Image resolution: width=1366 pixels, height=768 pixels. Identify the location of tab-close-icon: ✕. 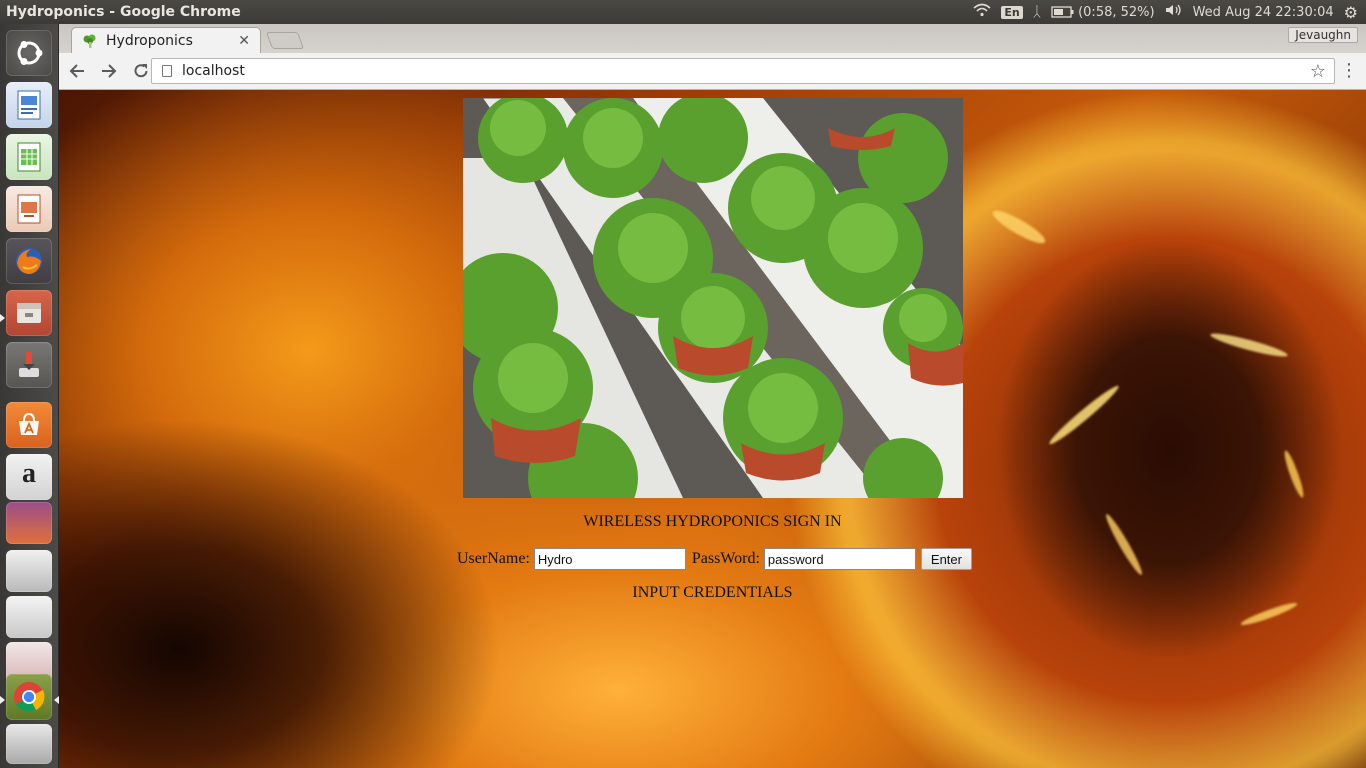
(244, 41).